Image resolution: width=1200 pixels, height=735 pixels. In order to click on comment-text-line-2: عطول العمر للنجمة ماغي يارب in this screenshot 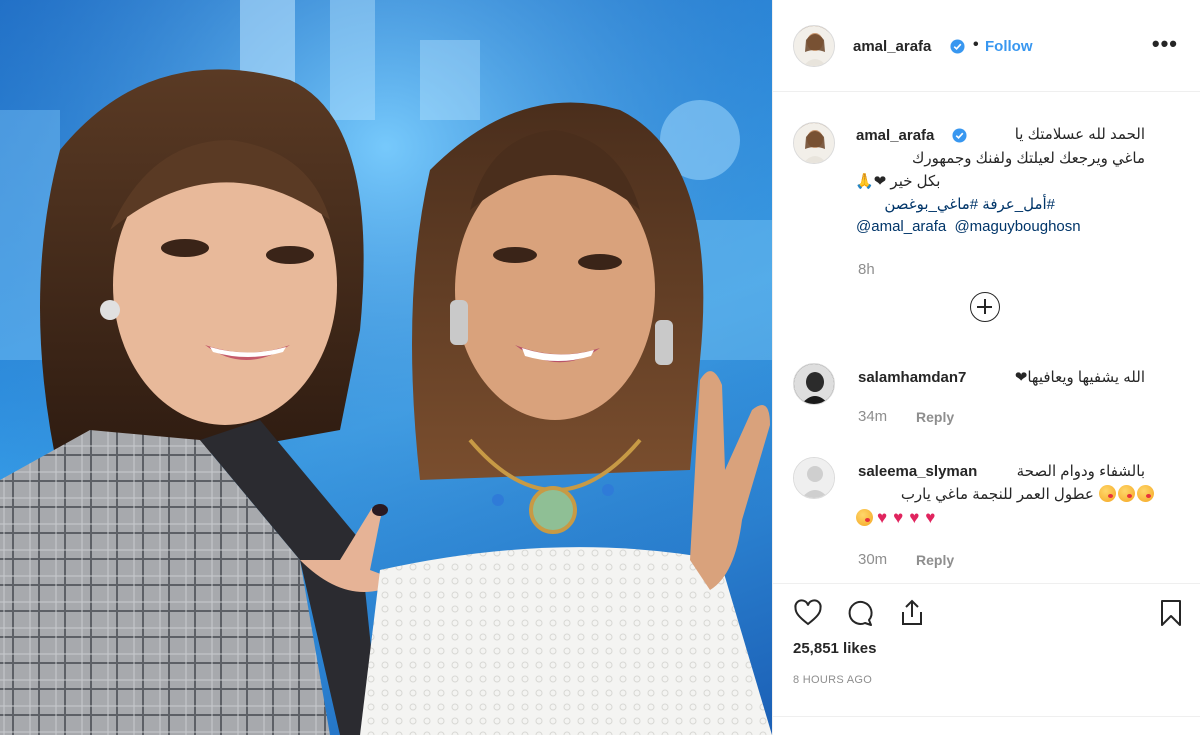, I will do `click(1005, 495)`.